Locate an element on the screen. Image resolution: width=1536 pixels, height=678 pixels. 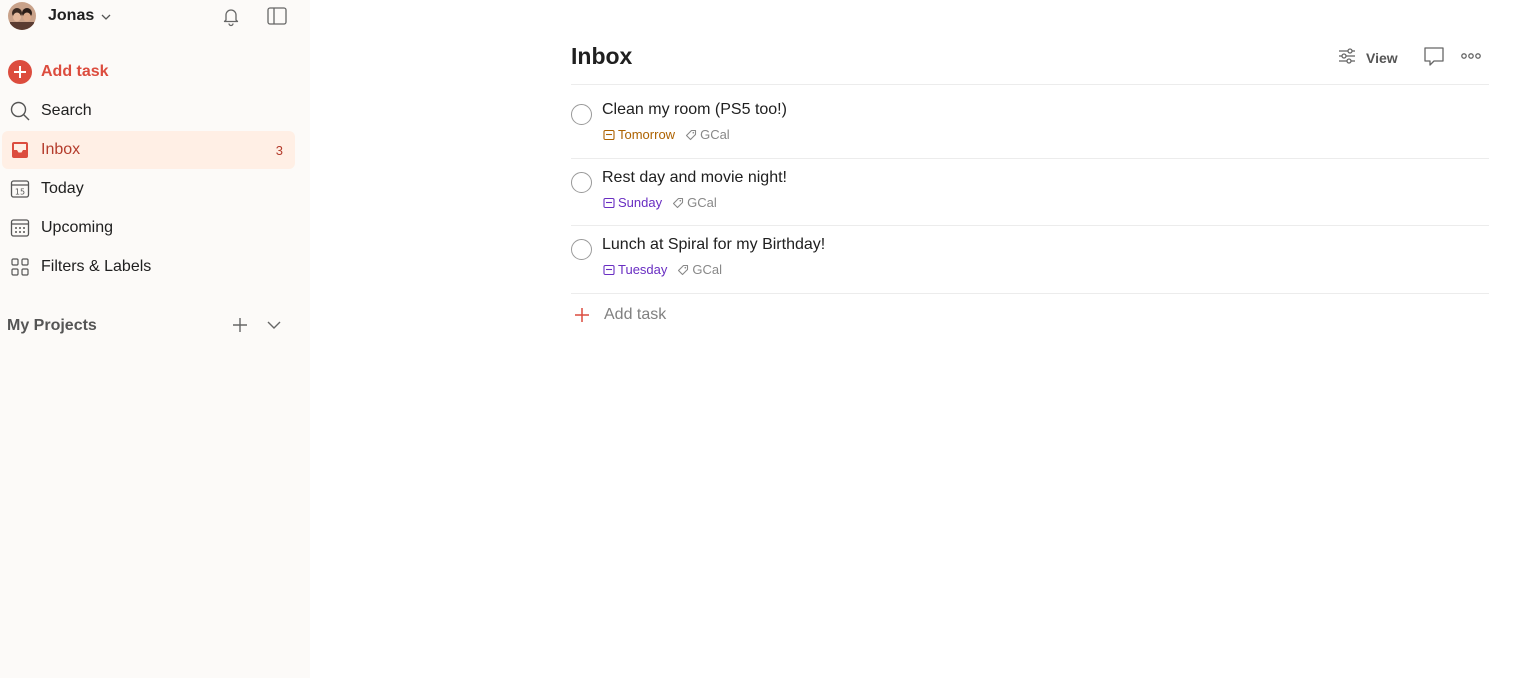
plus-icon is located at coordinates (582, 315).